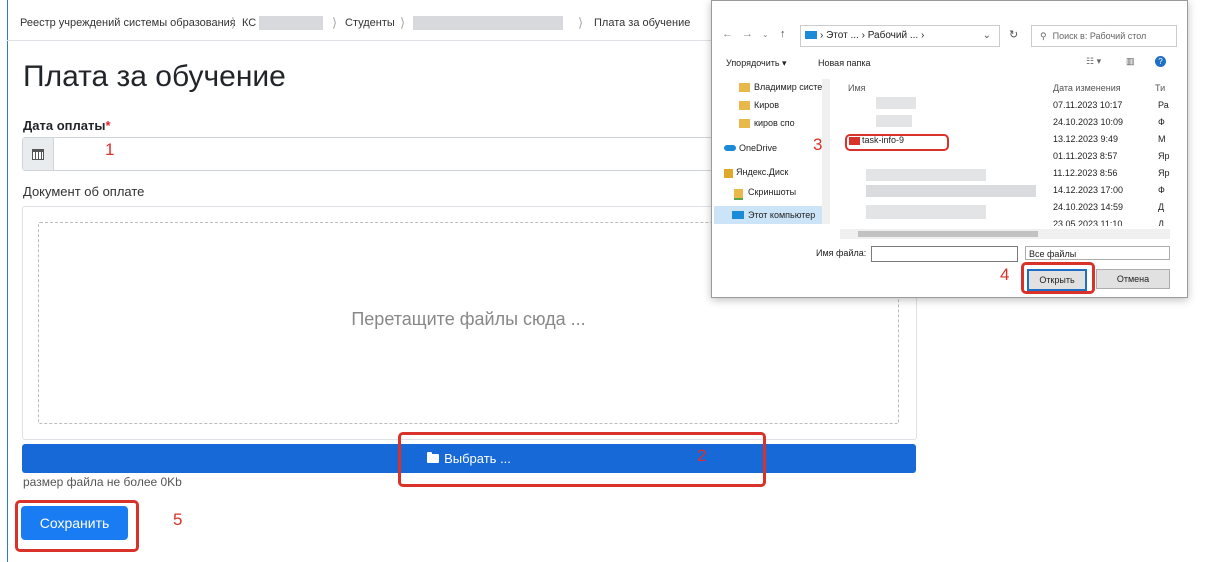  Describe the element at coordinates (987, 36) in the screenshot. I see `chevron-down-icon: ⌄` at that location.